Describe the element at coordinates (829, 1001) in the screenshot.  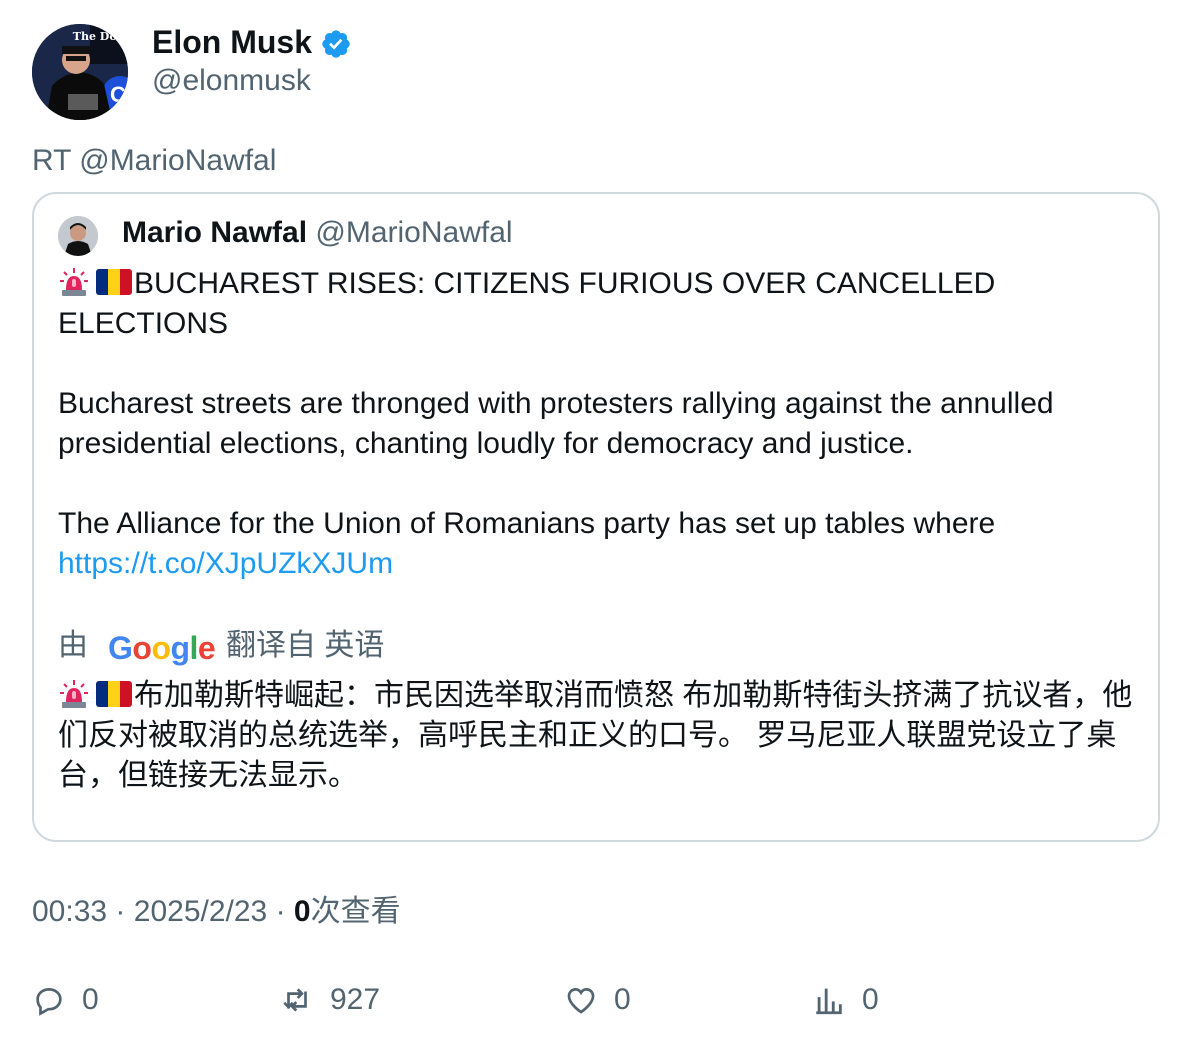
I see `analytics-icon` at that location.